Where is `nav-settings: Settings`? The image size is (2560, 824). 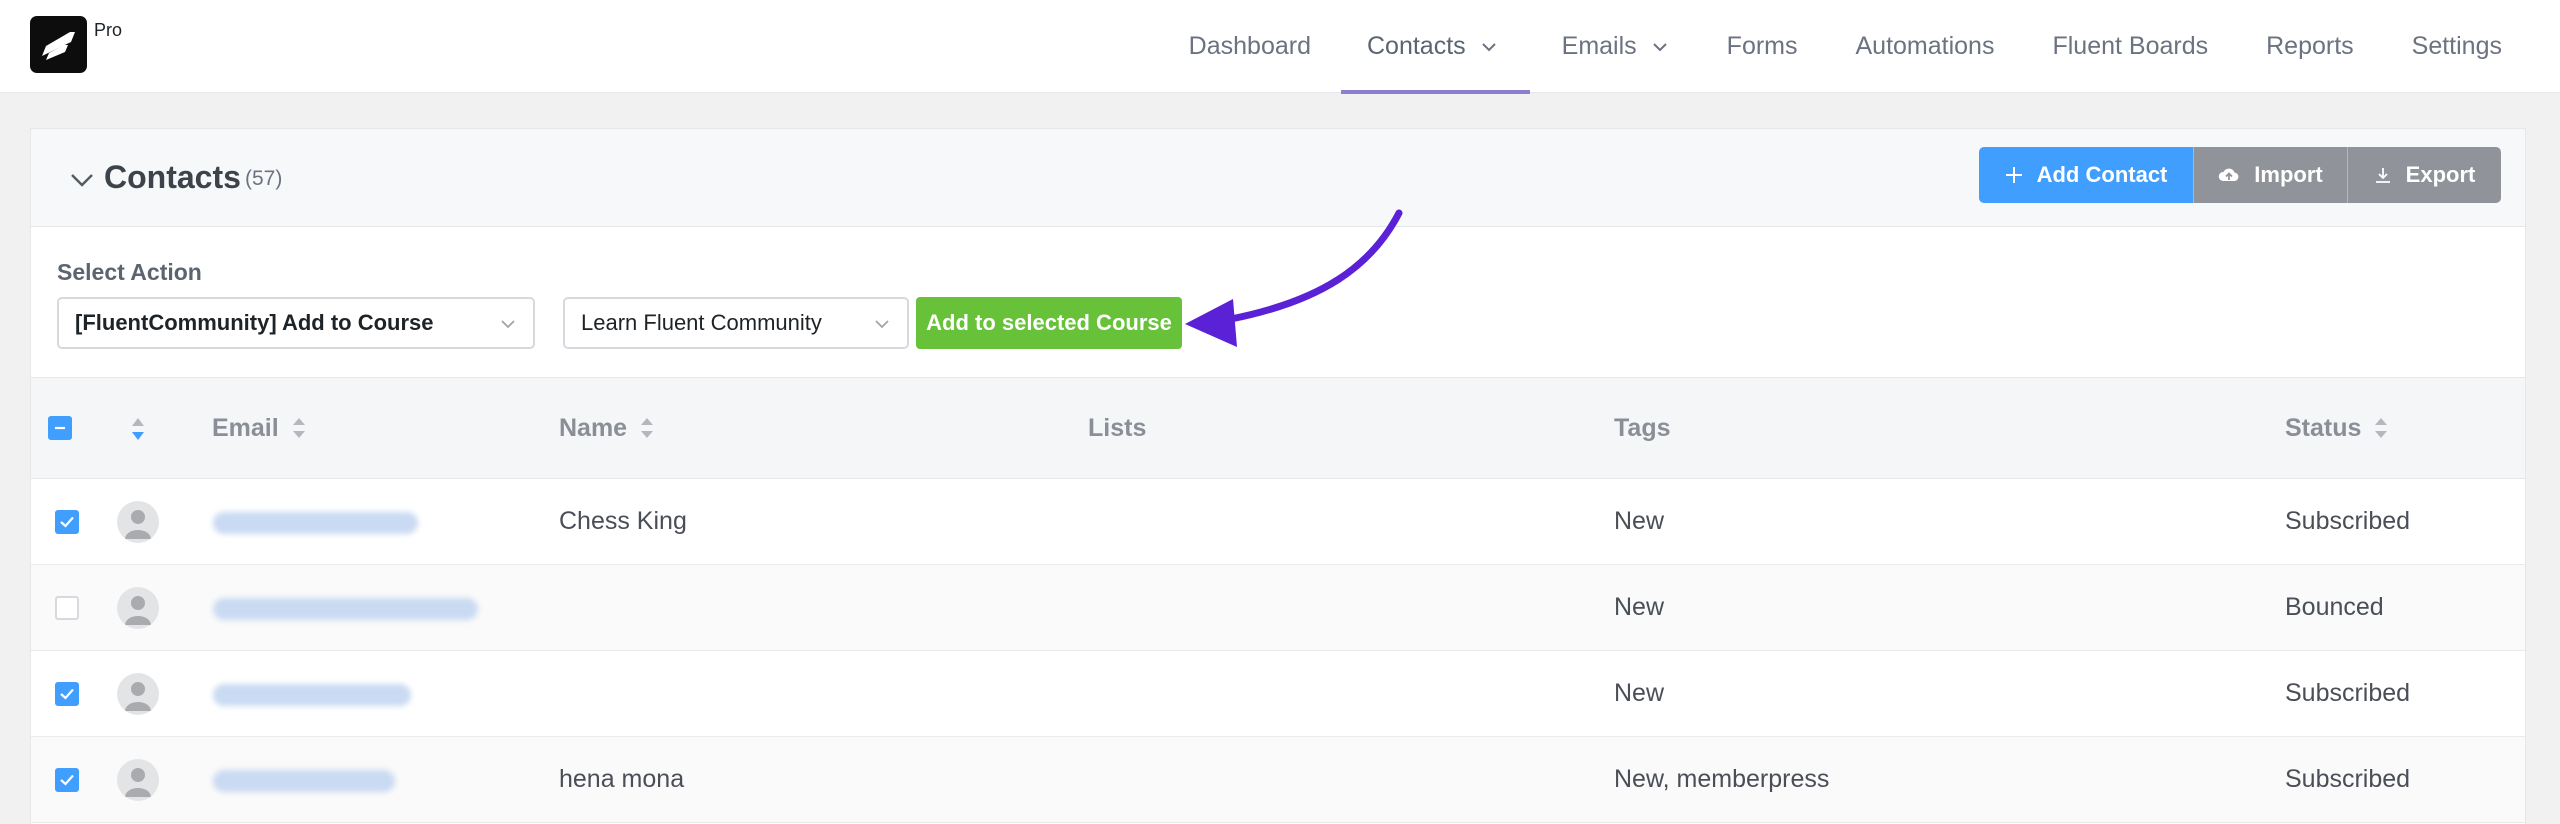 nav-settings: Settings is located at coordinates (2471, 46).